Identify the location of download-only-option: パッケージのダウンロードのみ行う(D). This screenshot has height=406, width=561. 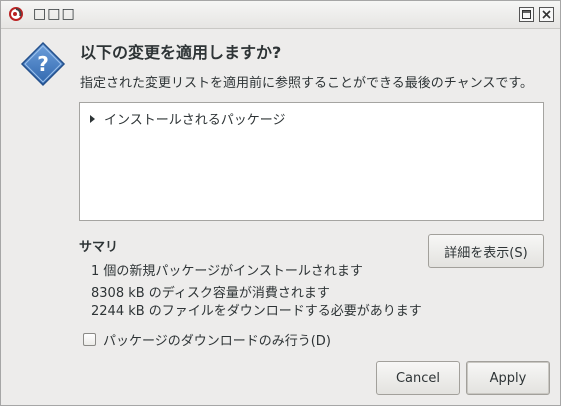
(207, 339).